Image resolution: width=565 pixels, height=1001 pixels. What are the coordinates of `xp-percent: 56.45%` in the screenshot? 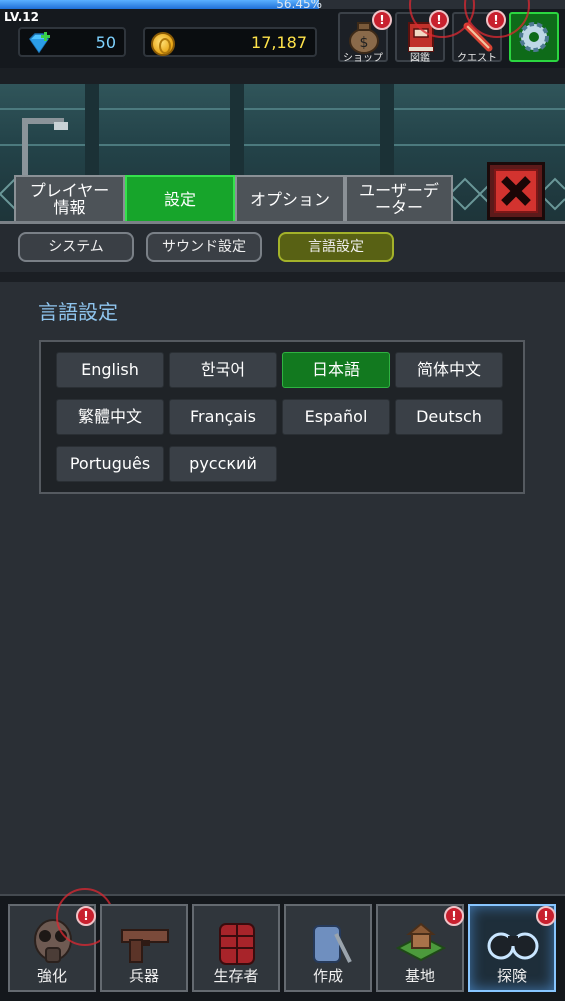 It's located at (299, 5).